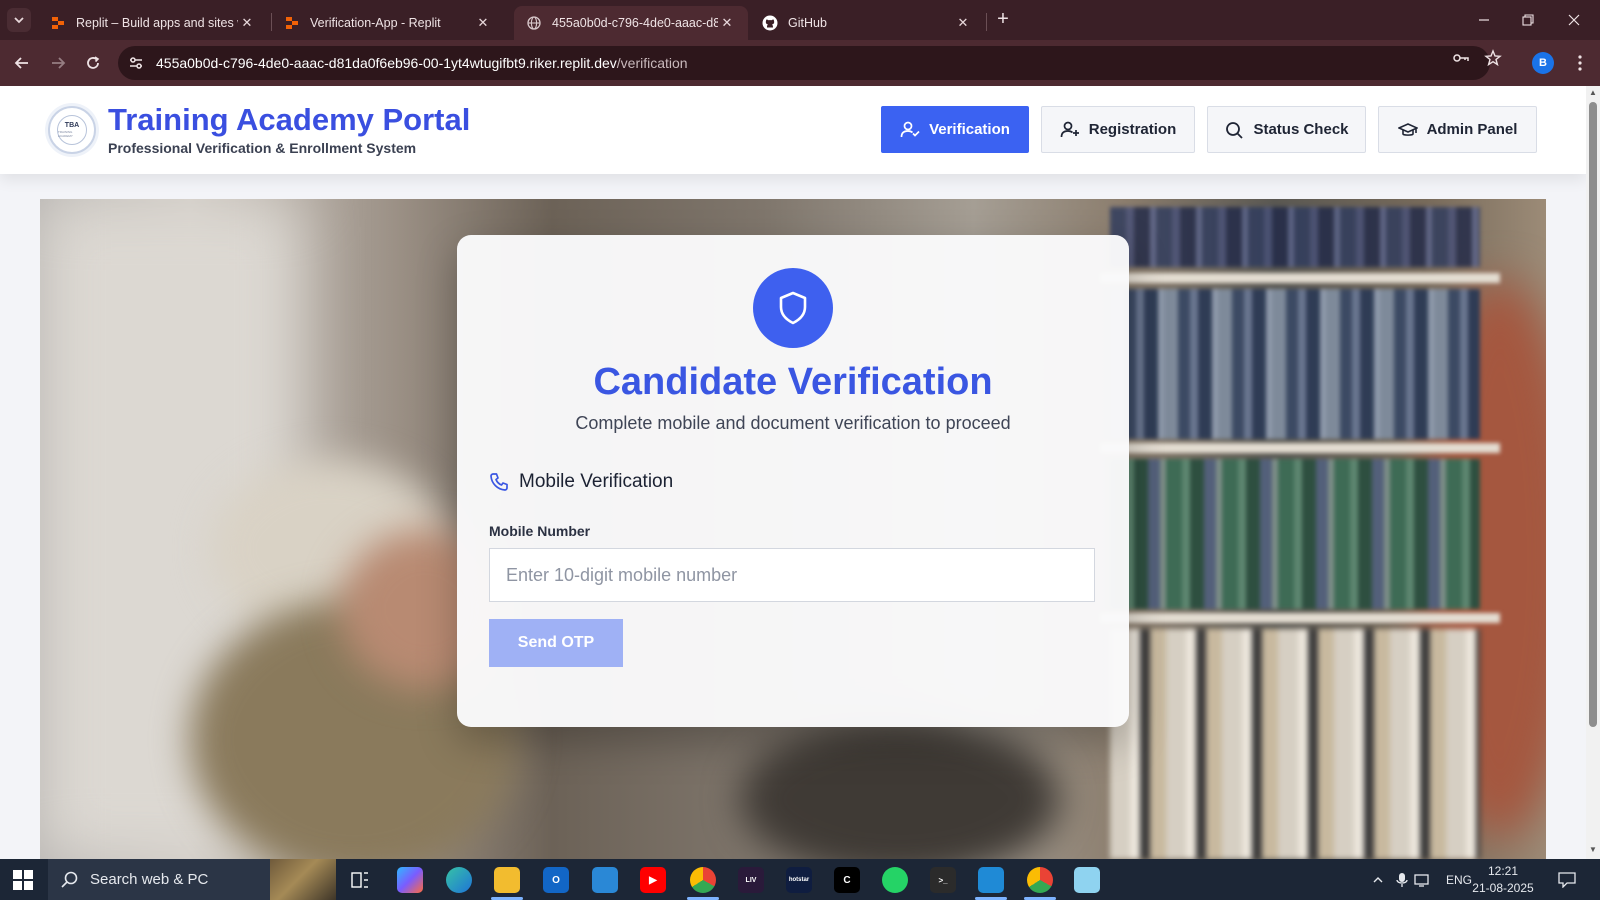 Image resolution: width=1600 pixels, height=900 pixels. I want to click on copilot-icon, so click(410, 880).